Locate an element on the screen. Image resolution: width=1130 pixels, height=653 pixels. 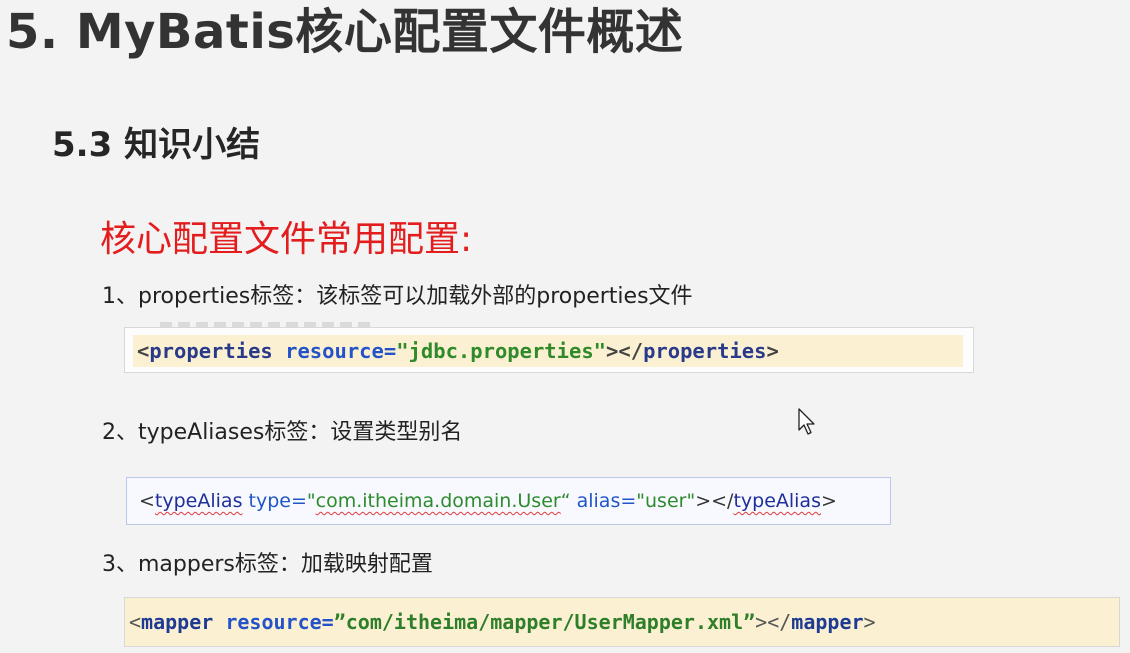
code-value: "user" is located at coordinates (666, 501).